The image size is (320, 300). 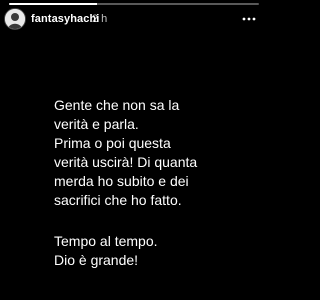 What do you see at coordinates (65, 19) in the screenshot?
I see `username: fantasyhachi` at bounding box center [65, 19].